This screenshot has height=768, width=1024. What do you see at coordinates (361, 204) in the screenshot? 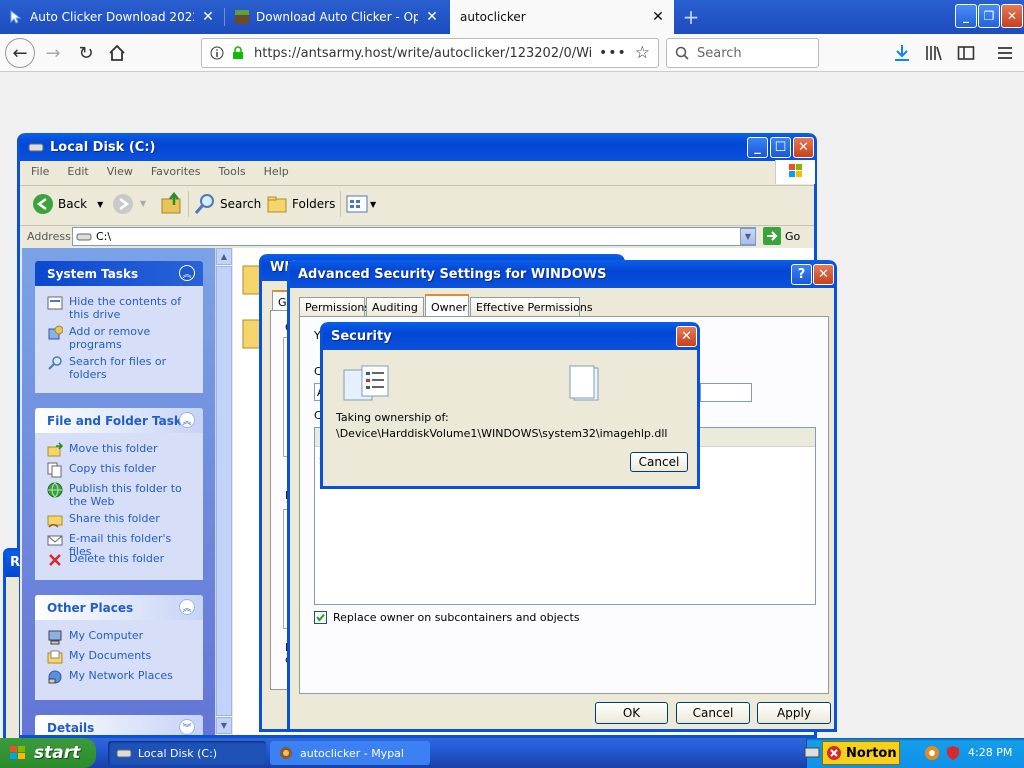
I see `views-button: ▼` at bounding box center [361, 204].